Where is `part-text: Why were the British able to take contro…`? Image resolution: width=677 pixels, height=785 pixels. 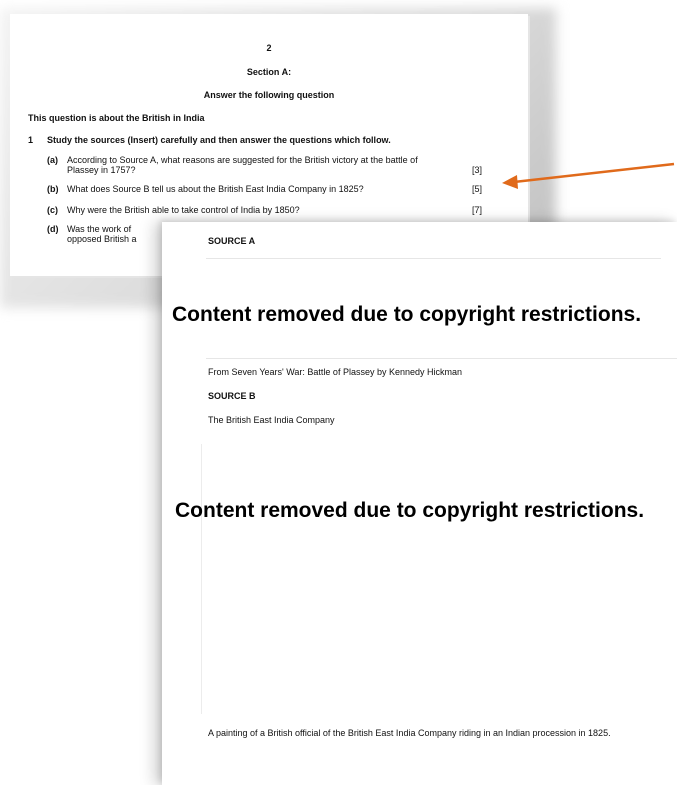 part-text: Why were the British able to take contro… is located at coordinates (183, 210).